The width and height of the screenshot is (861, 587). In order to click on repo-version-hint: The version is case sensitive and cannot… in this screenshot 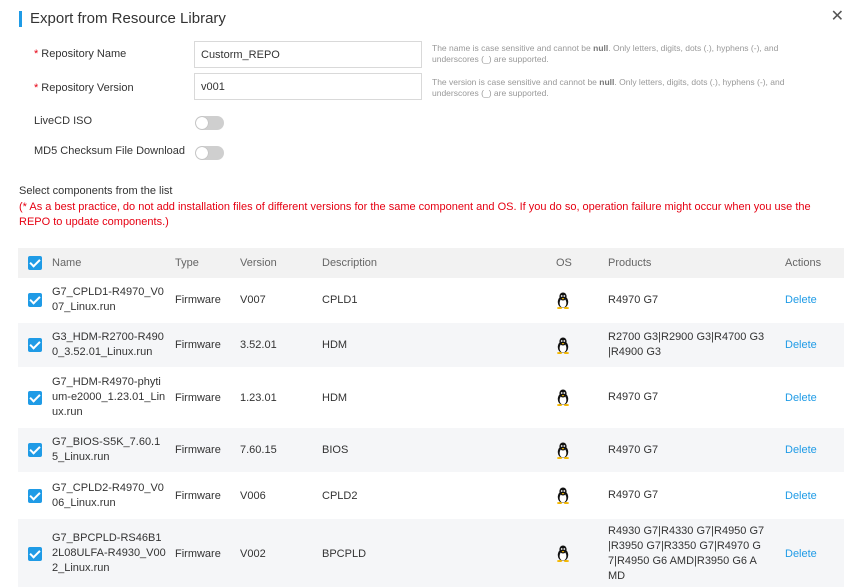, I will do `click(608, 87)`.